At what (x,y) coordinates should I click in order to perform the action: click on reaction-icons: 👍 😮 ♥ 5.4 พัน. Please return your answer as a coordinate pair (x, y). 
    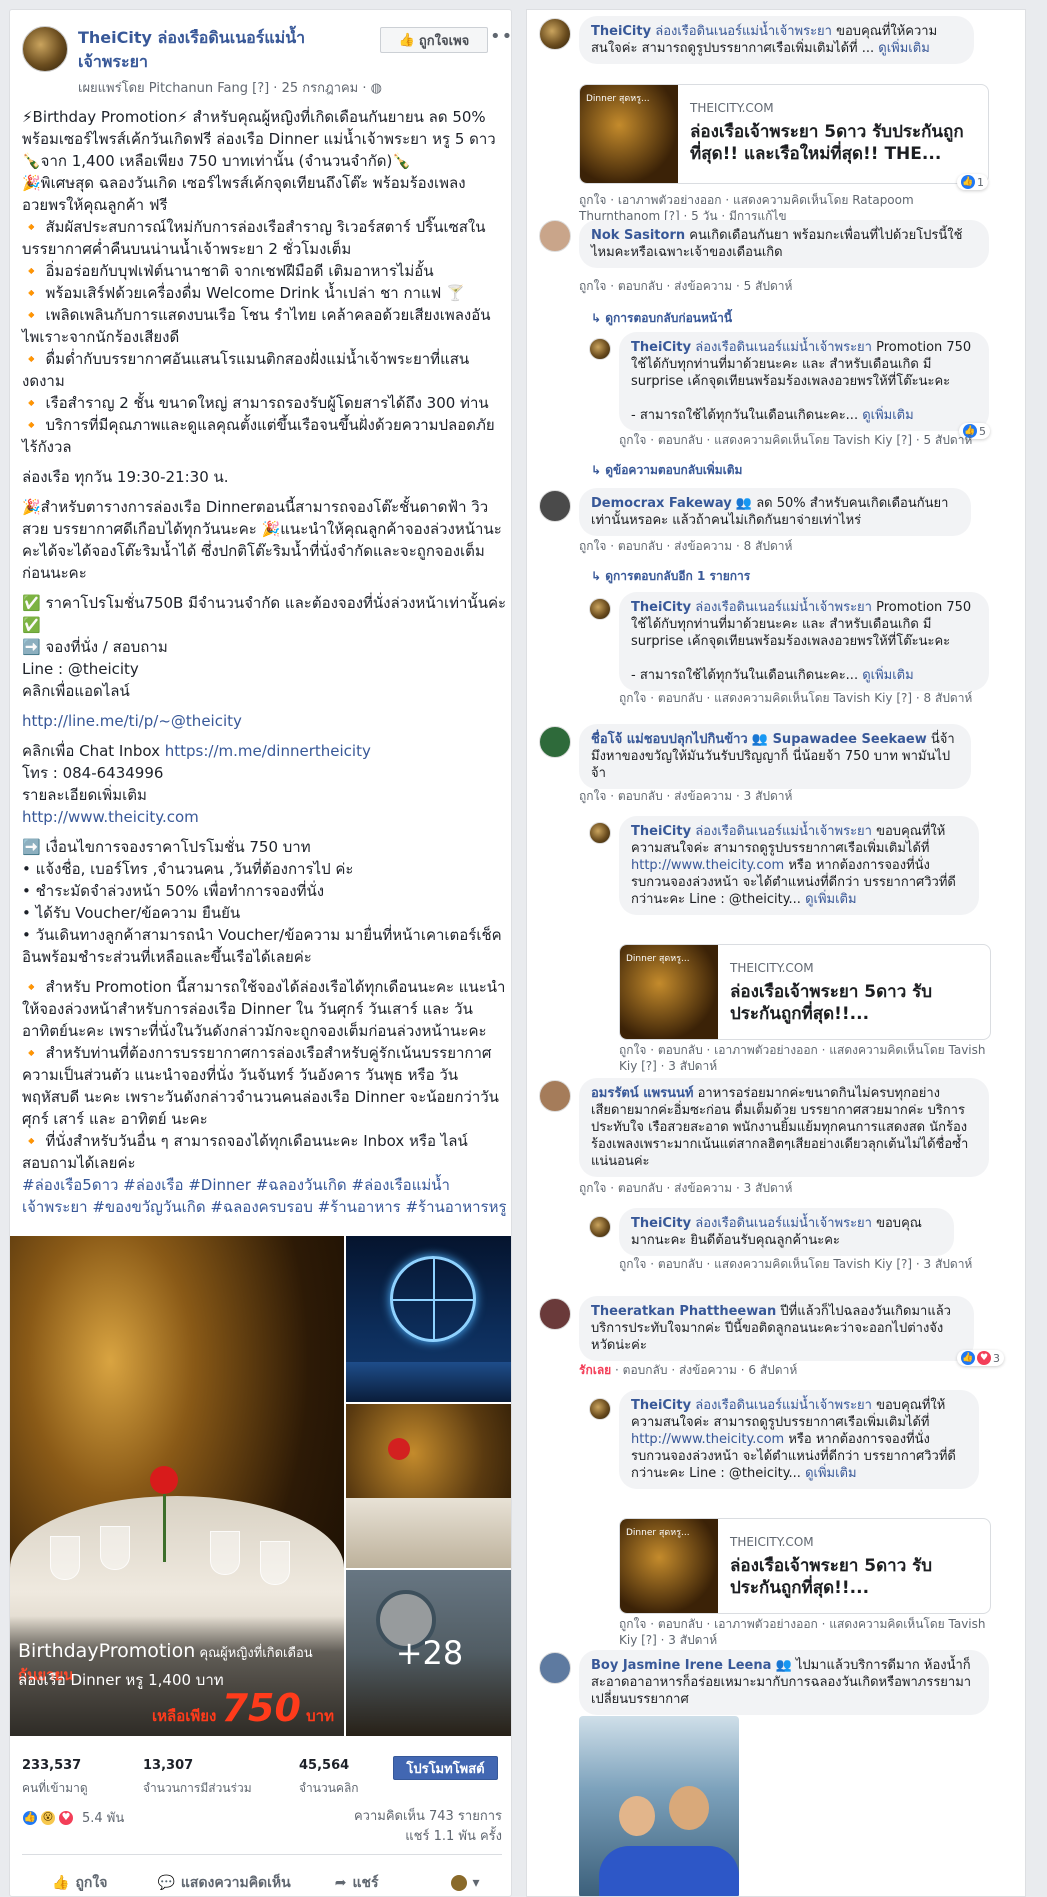
    Looking at the image, I should click on (73, 1817).